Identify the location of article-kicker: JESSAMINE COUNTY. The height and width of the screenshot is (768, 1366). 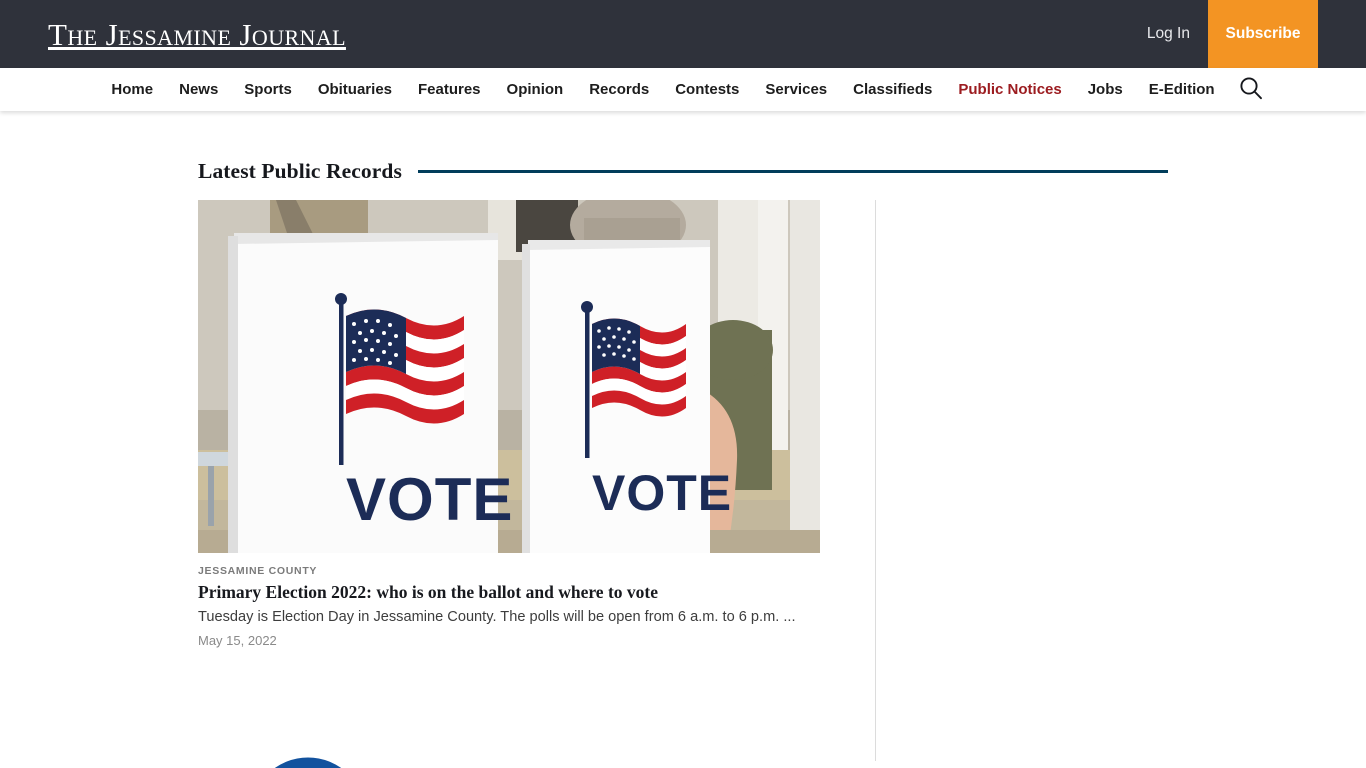
(522, 571).